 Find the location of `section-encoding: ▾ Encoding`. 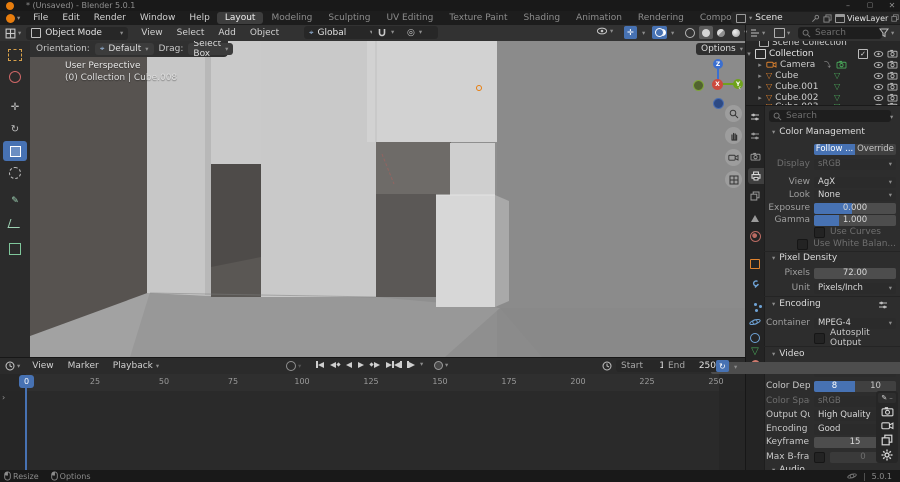

section-encoding: ▾ Encoding is located at coordinates (796, 304).